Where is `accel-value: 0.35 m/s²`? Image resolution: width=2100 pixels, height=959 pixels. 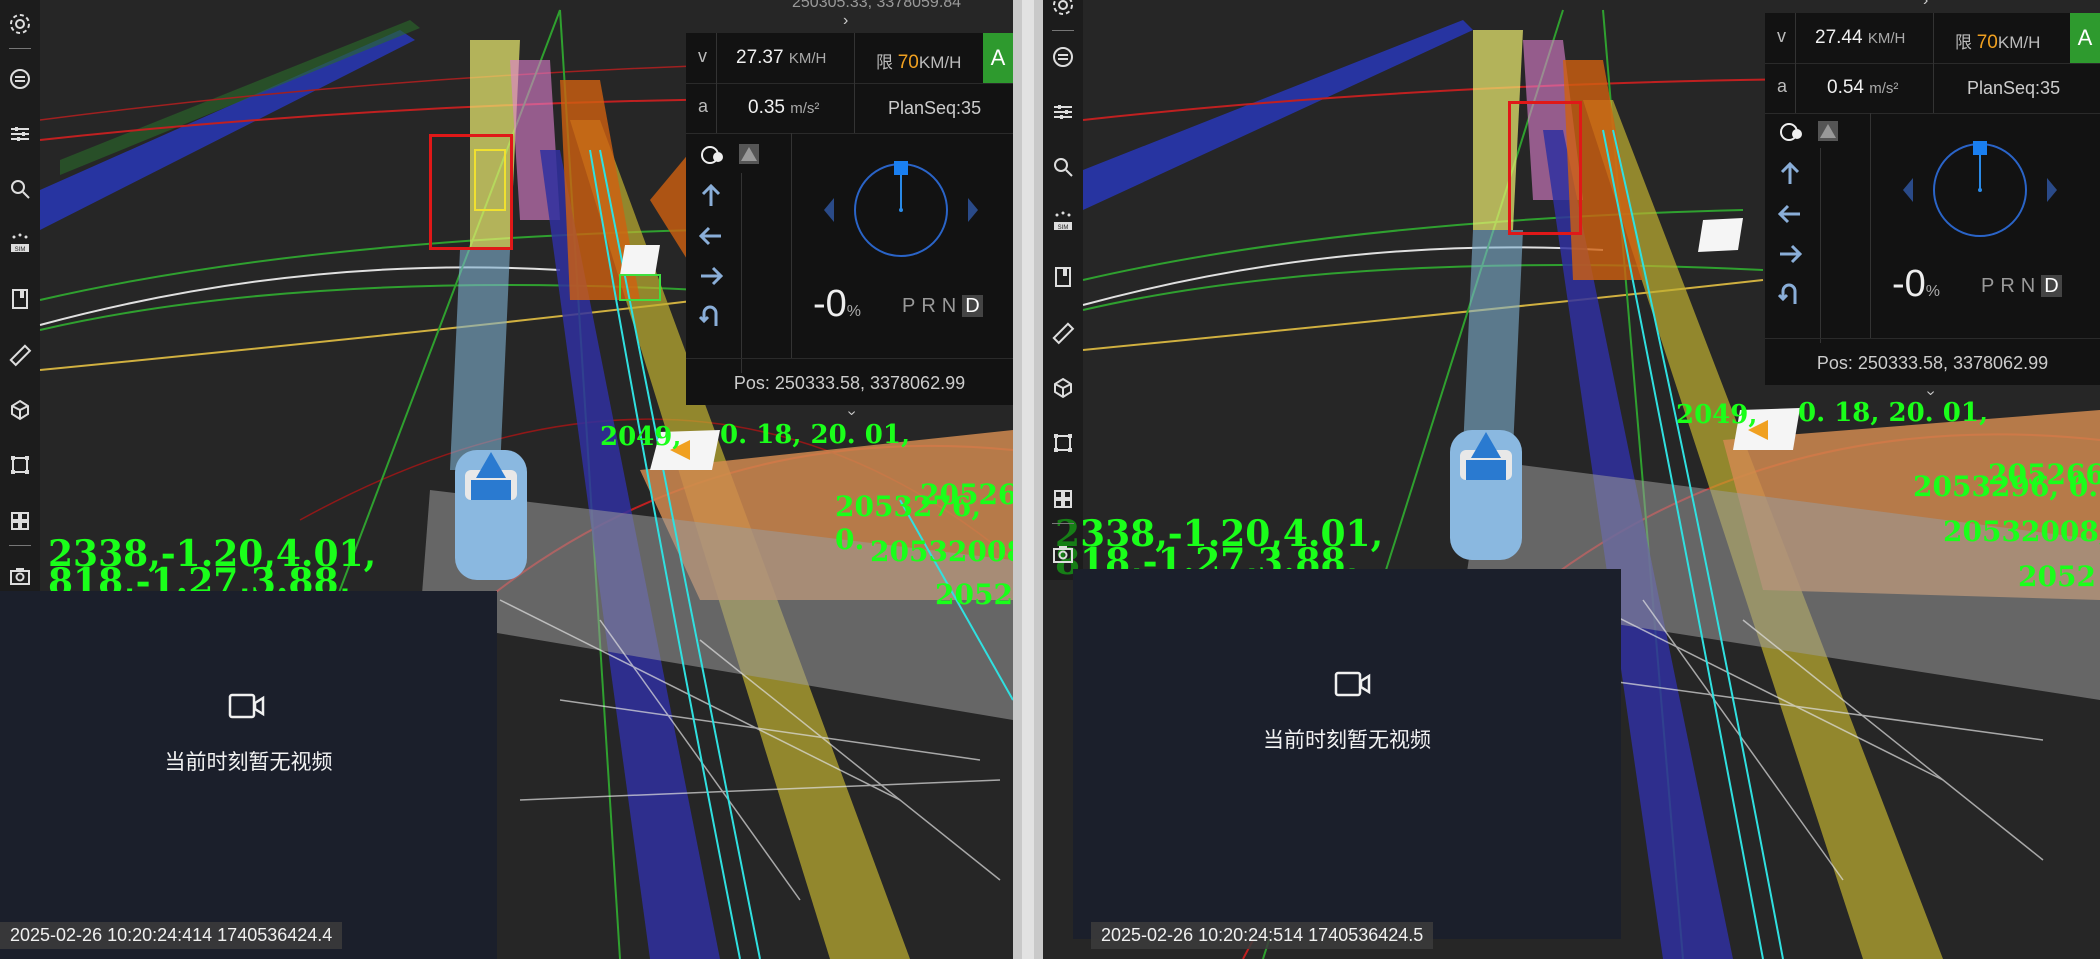 accel-value: 0.35 m/s² is located at coordinates (784, 107).